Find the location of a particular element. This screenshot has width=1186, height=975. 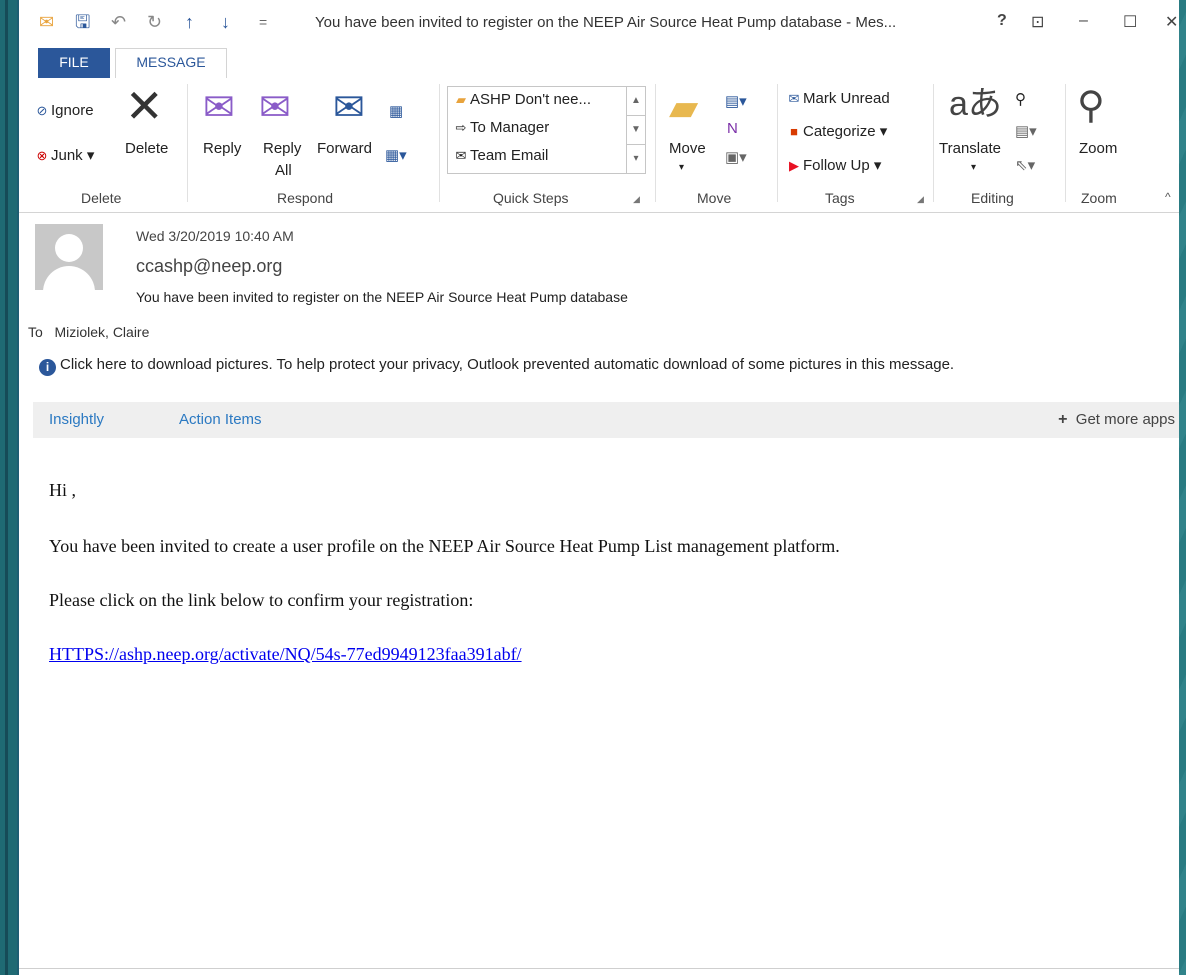

minimize-button: – is located at coordinates (1083, 21).